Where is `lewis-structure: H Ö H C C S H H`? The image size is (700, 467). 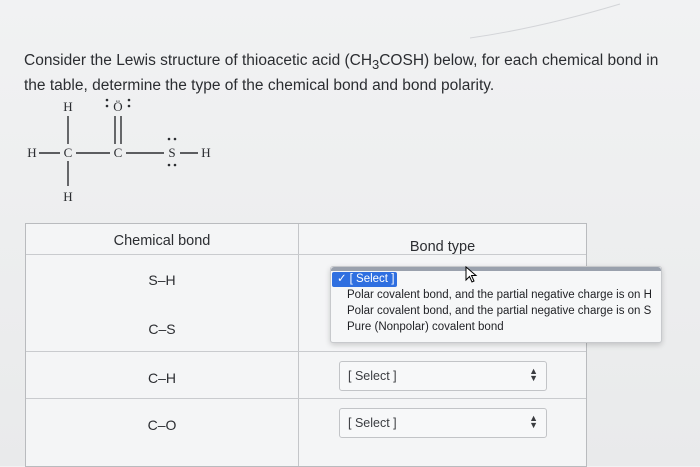
lewis-structure: H Ö H C C S H H is located at coordinates (119, 151).